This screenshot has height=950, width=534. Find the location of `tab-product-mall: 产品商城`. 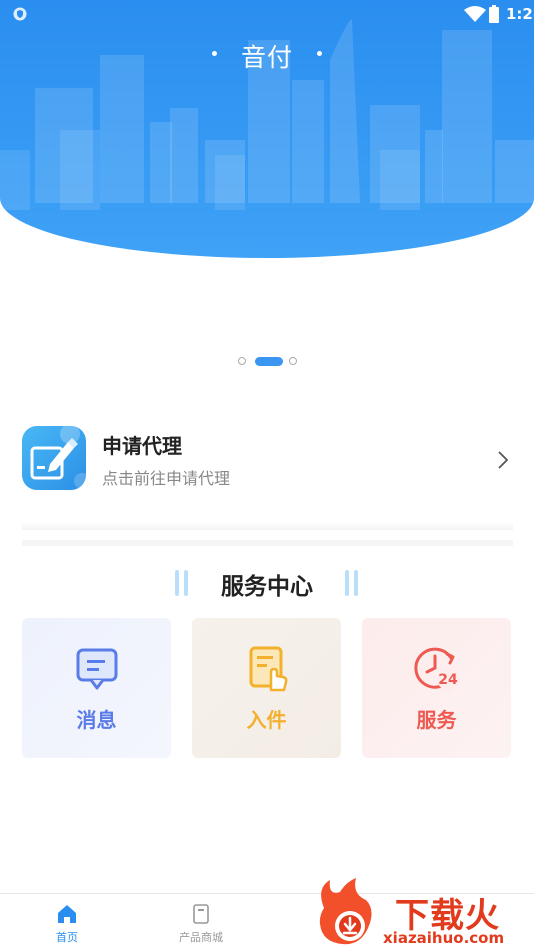

tab-product-mall: 产品商城 is located at coordinates (201, 922).